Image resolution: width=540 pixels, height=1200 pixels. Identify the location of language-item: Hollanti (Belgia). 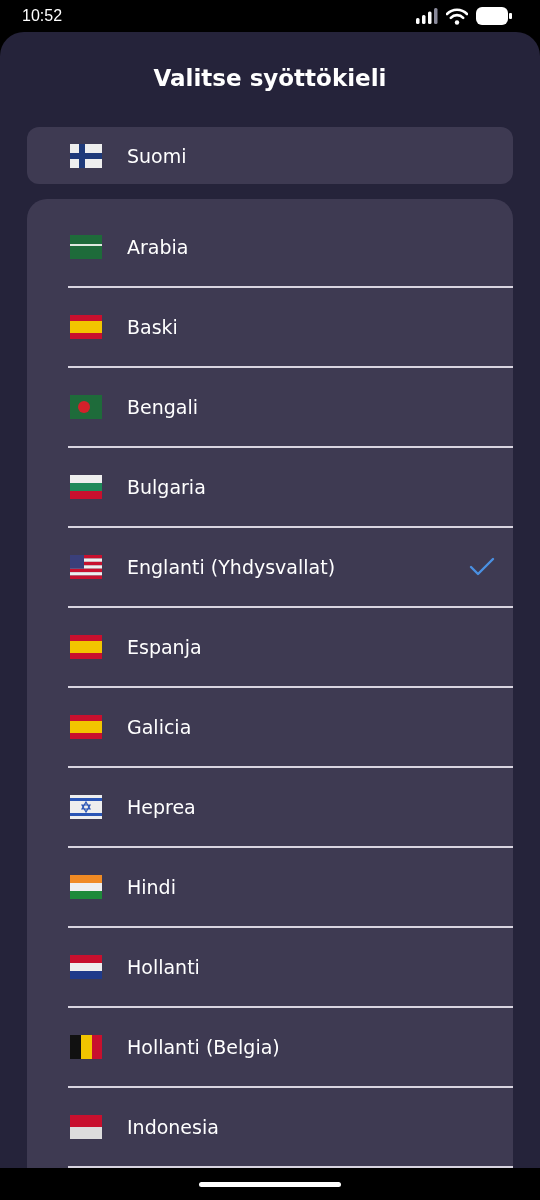
(290, 1048).